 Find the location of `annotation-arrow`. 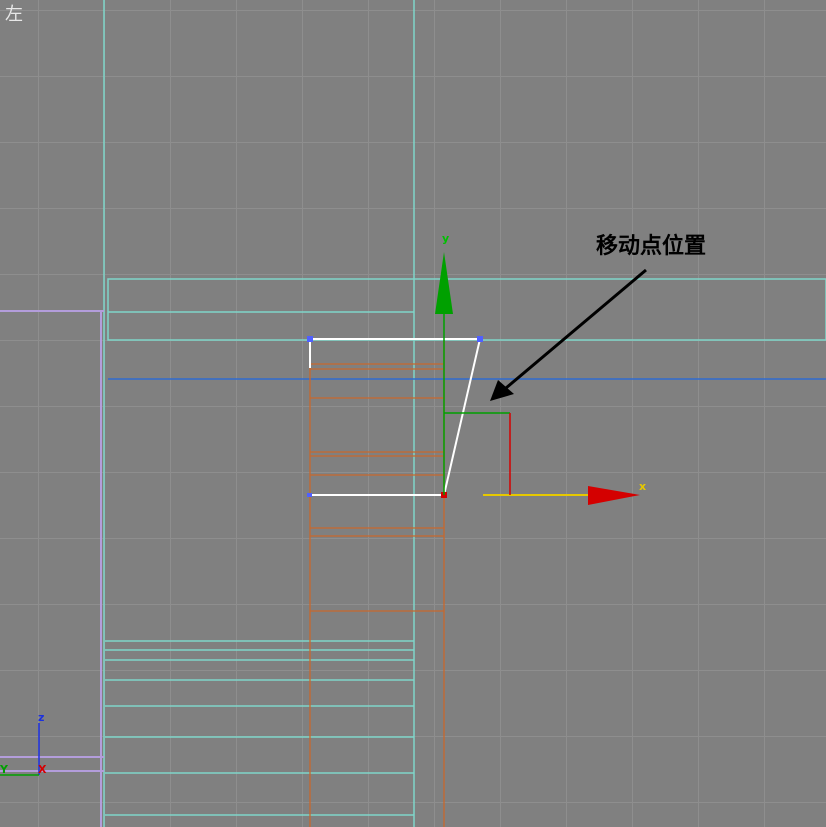

annotation-arrow is located at coordinates (568, 334).